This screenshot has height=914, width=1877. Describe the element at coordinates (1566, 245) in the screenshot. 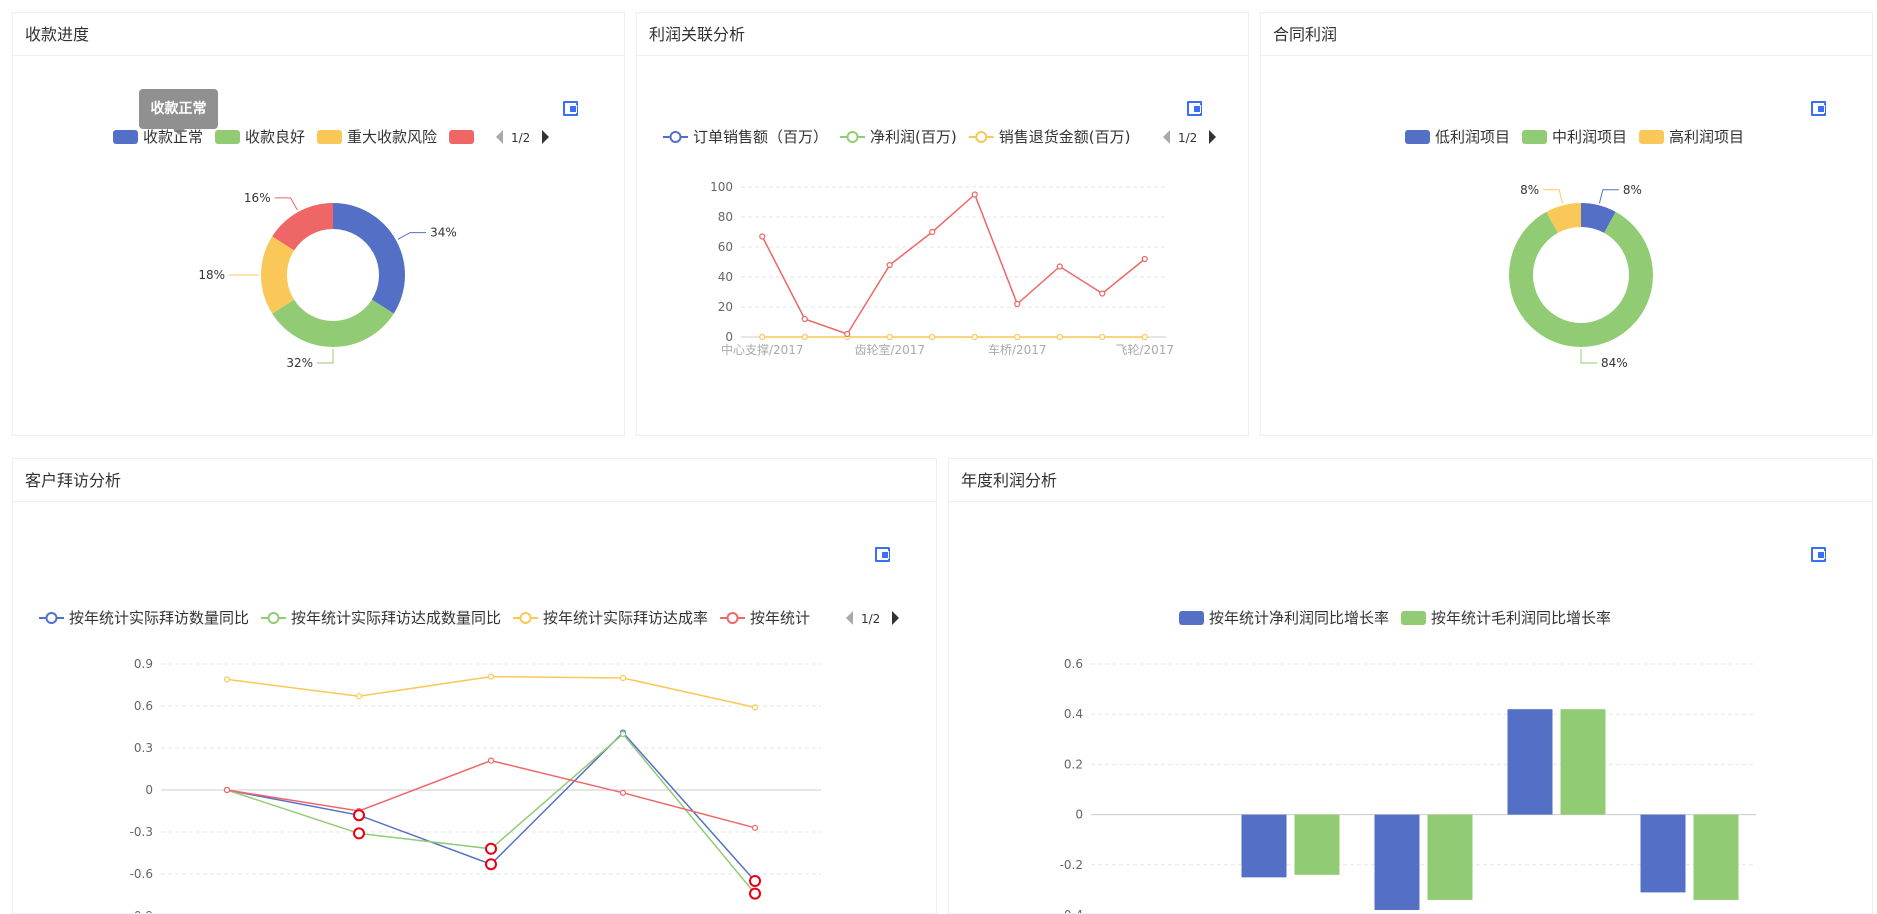

I see `chart-body: 低利润项目 中利润项目 高利润项目 8% 84% 8%` at that location.